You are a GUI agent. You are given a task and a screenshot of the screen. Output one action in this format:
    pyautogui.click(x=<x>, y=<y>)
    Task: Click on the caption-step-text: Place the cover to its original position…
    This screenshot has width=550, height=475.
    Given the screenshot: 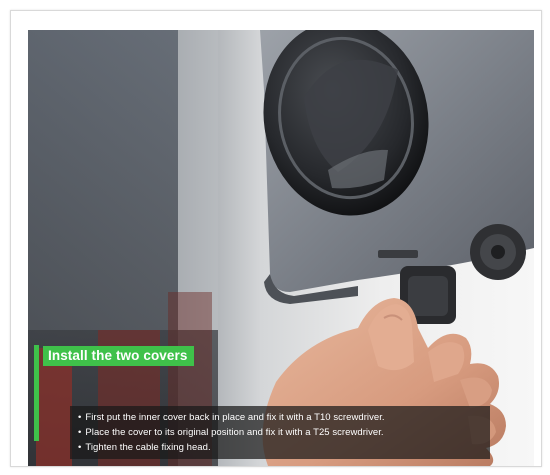 What is the action you would take?
    pyautogui.click(x=234, y=433)
    